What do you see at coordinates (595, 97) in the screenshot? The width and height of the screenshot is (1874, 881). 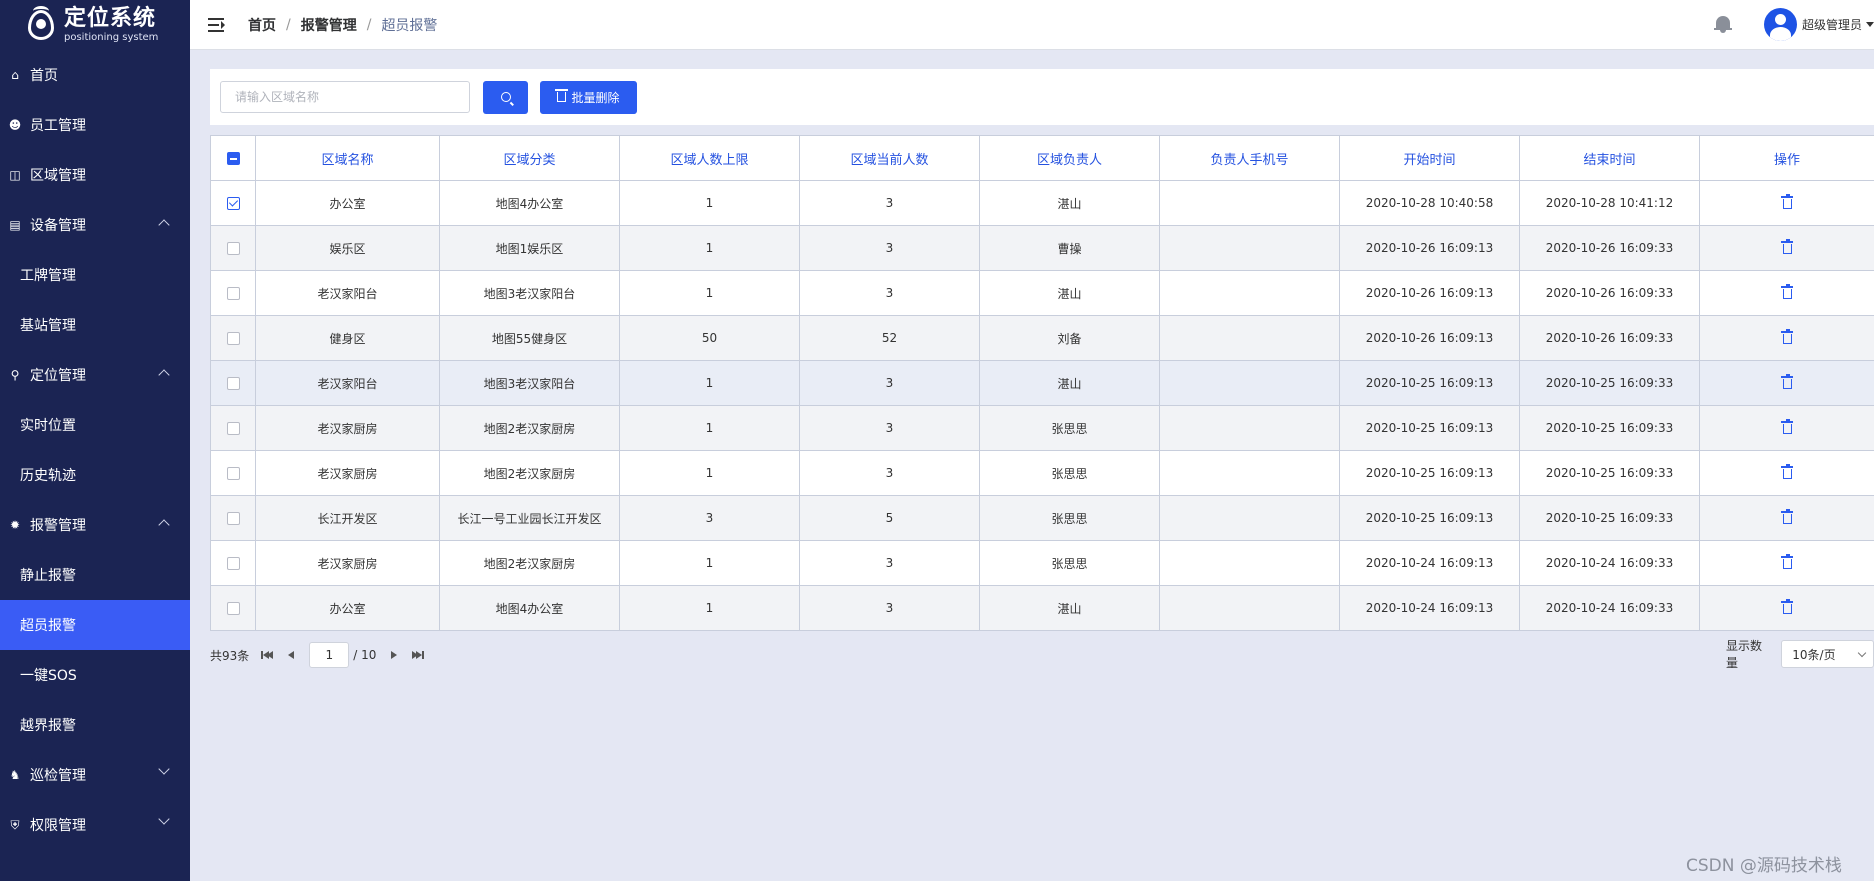 I see `batch-delete-label: 批量删除` at bounding box center [595, 97].